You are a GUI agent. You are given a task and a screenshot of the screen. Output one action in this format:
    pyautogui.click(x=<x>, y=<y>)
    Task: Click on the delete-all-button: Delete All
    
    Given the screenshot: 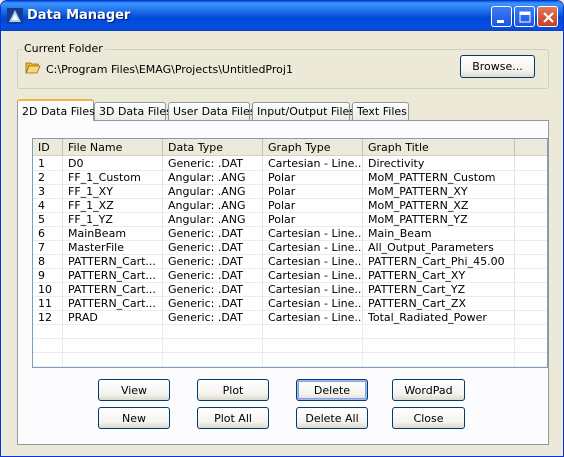 What is the action you would take?
    pyautogui.click(x=332, y=418)
    